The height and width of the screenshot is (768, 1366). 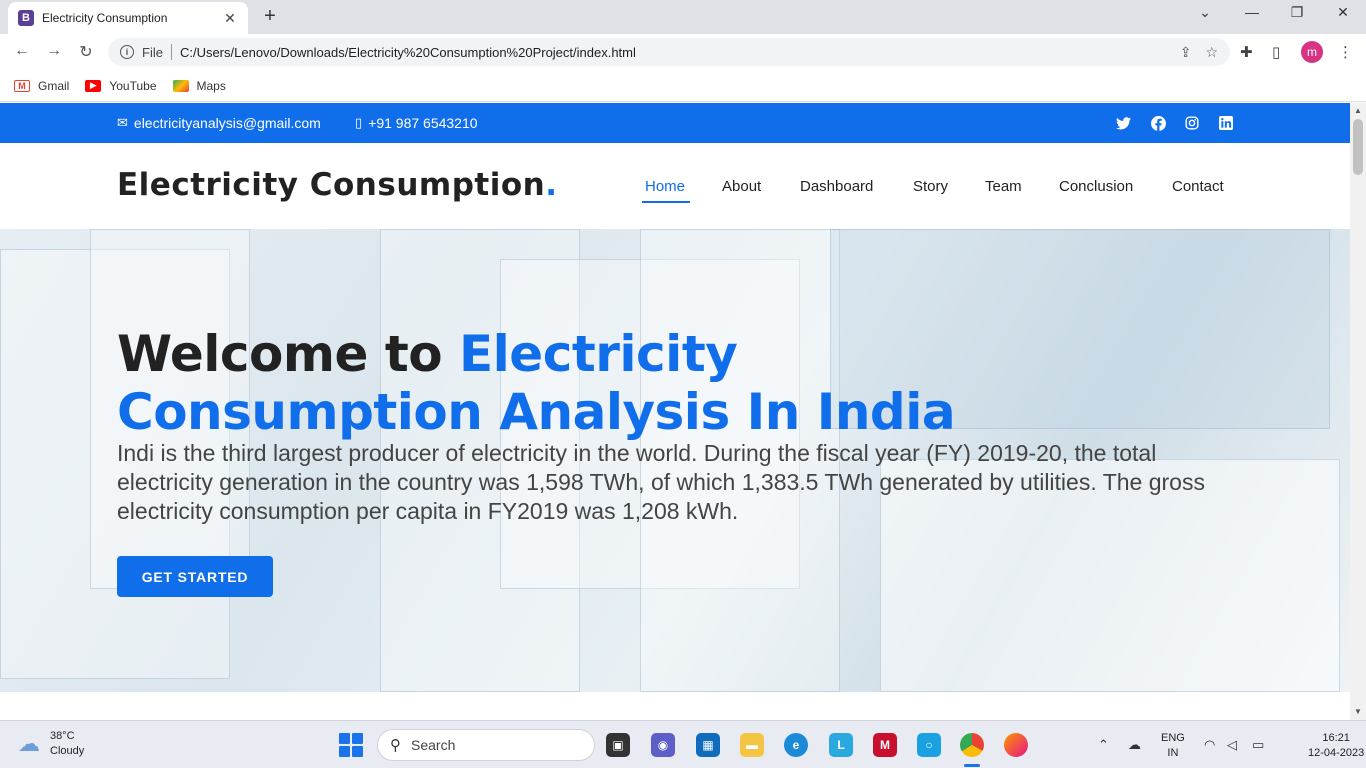 What do you see at coordinates (288, 354) in the screenshot?
I see `hero-title-prefix: Welcome to` at bounding box center [288, 354].